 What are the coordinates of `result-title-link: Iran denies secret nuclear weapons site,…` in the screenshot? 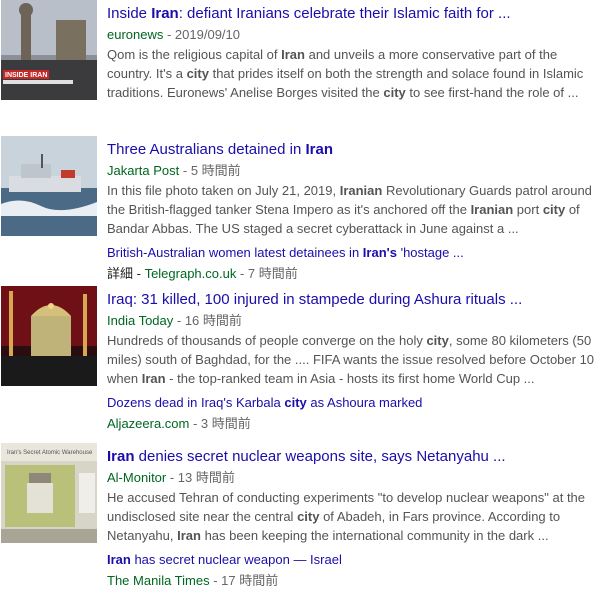 It's located at (353, 457).